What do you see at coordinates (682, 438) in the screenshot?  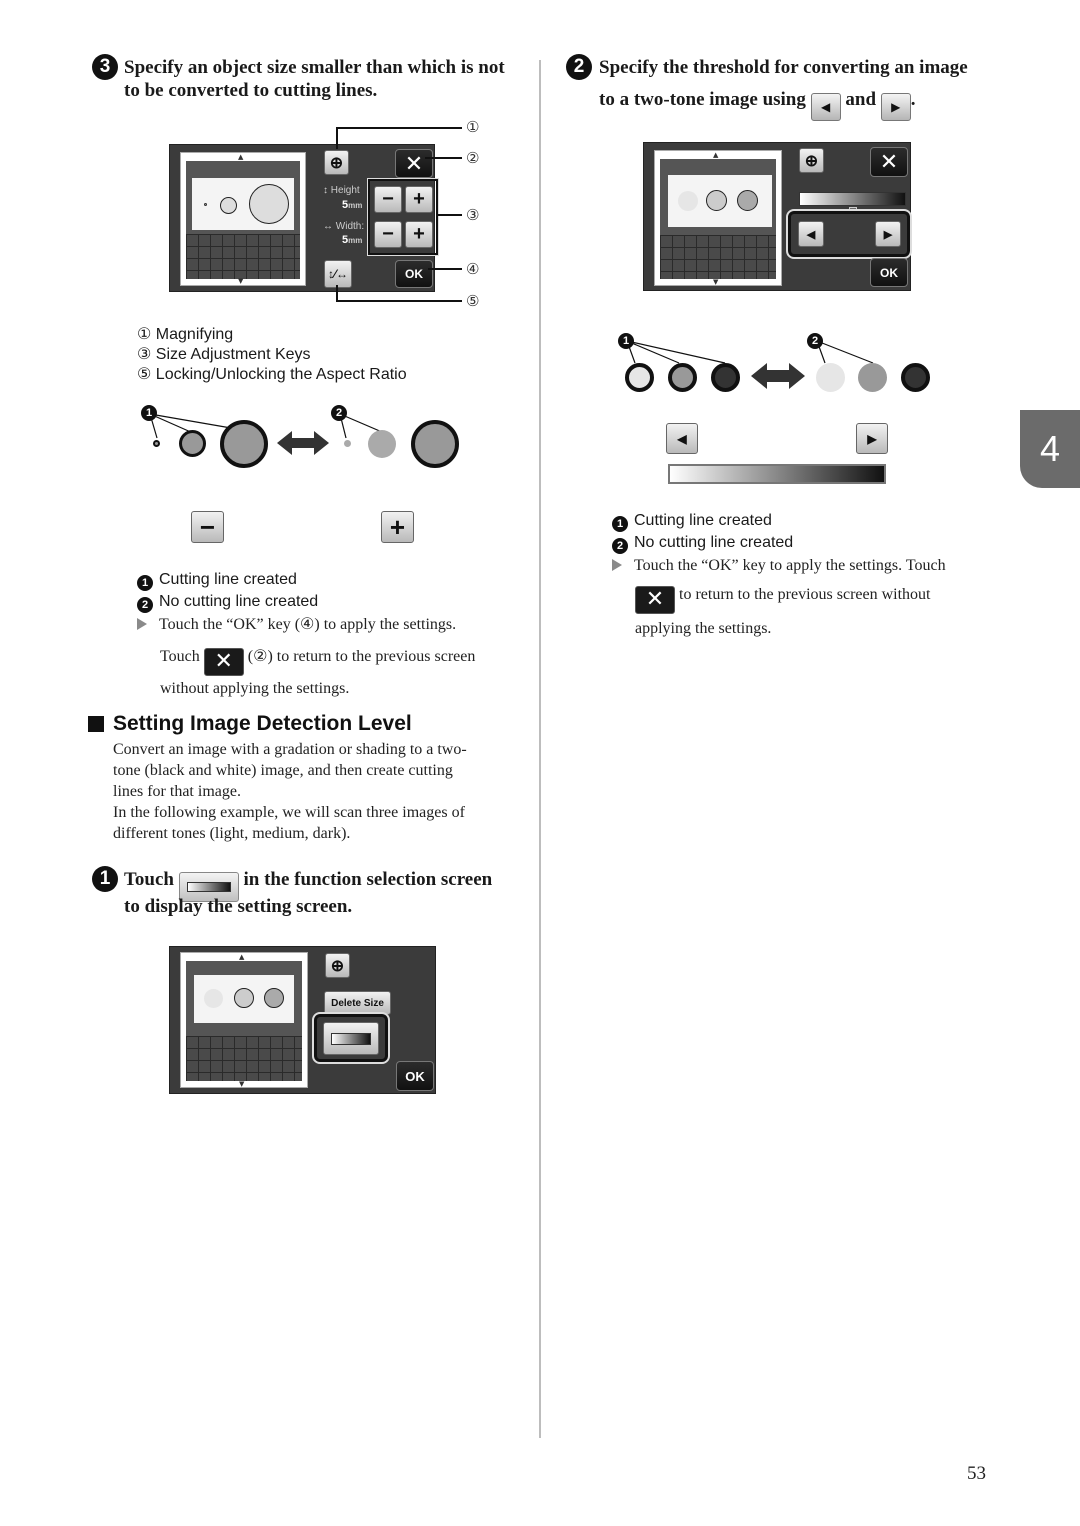 I see `left-arrow-key-illustration: ◀` at bounding box center [682, 438].